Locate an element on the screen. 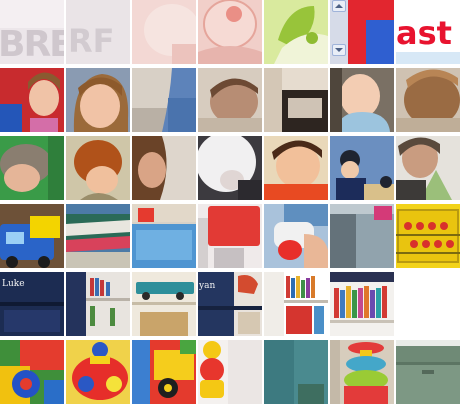  tile-text-ast: ast is located at coordinates (424, 33).